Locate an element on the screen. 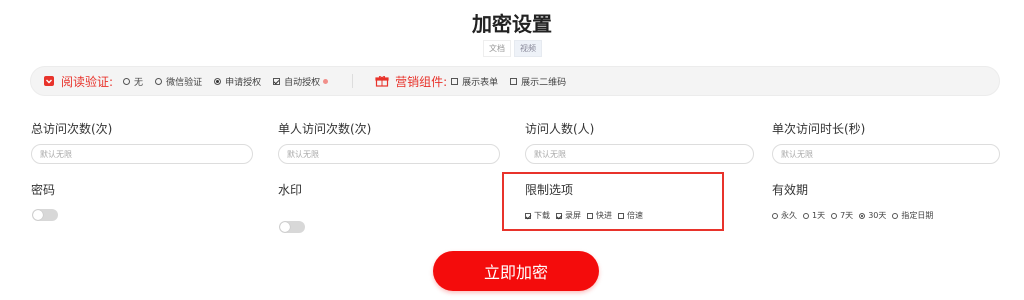 The width and height of the screenshot is (1024, 300). shield-icon is located at coordinates (49, 81).